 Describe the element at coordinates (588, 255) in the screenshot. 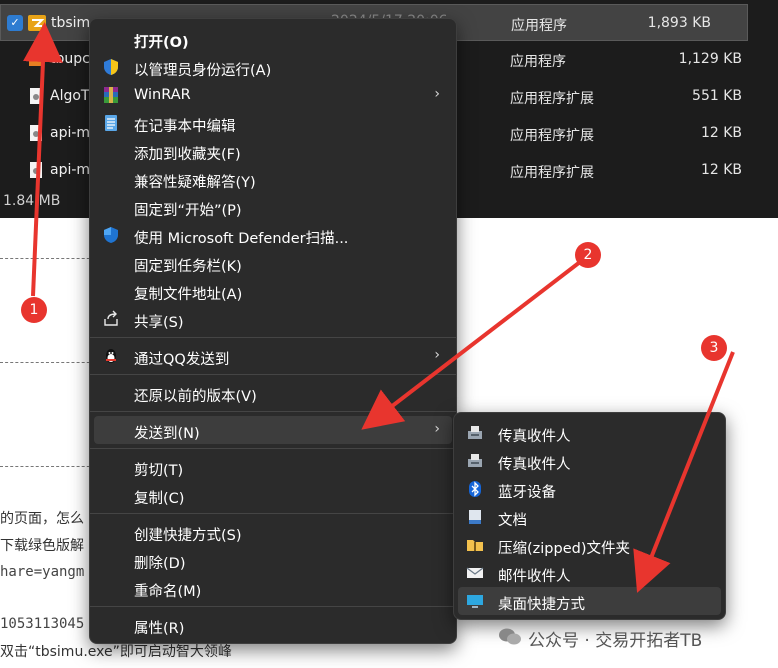

I see `step-badge-2: 2` at that location.